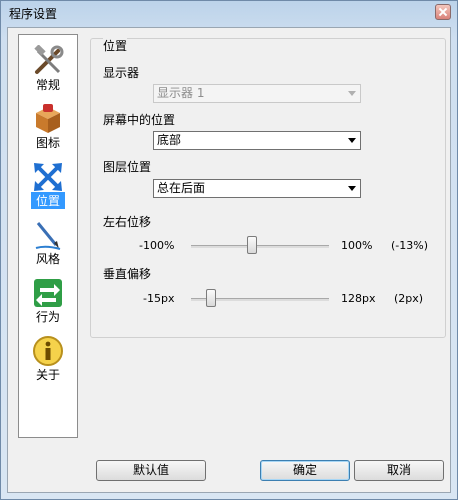 This screenshot has width=458, height=500. I want to click on layer-position-select-value: 总在后面, so click(181, 188).